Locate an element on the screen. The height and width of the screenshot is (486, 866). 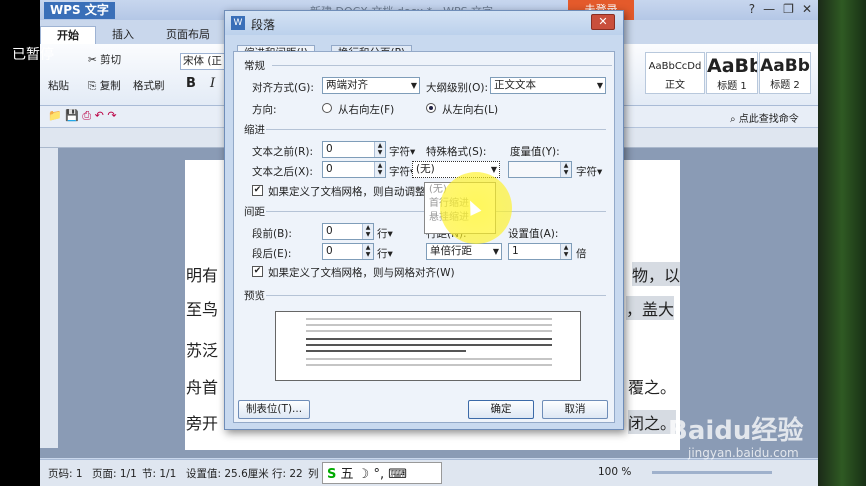
help-icon: ? is located at coordinates (752, 9).